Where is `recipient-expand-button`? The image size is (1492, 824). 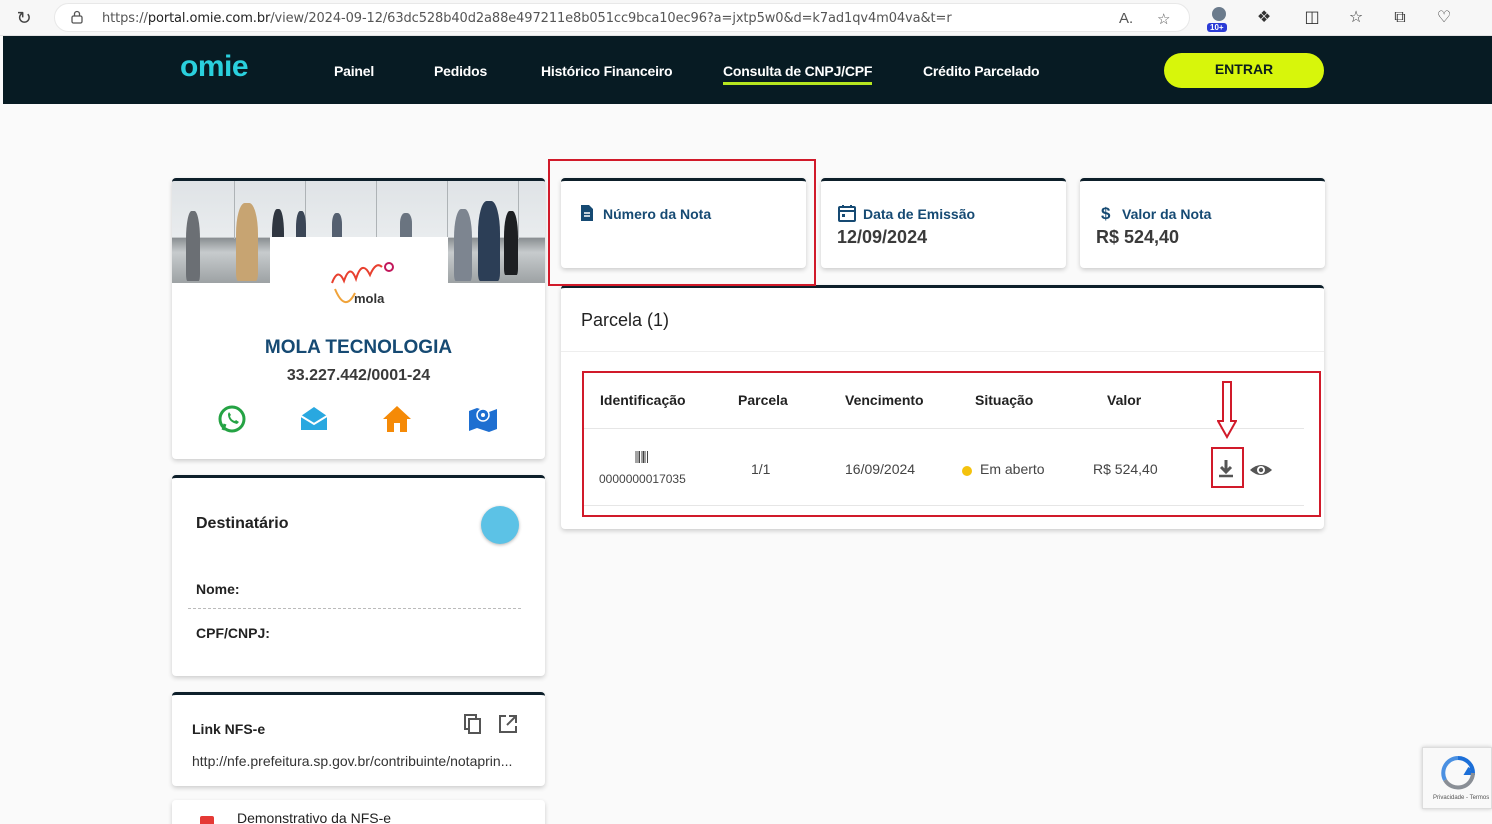 recipient-expand-button is located at coordinates (500, 525).